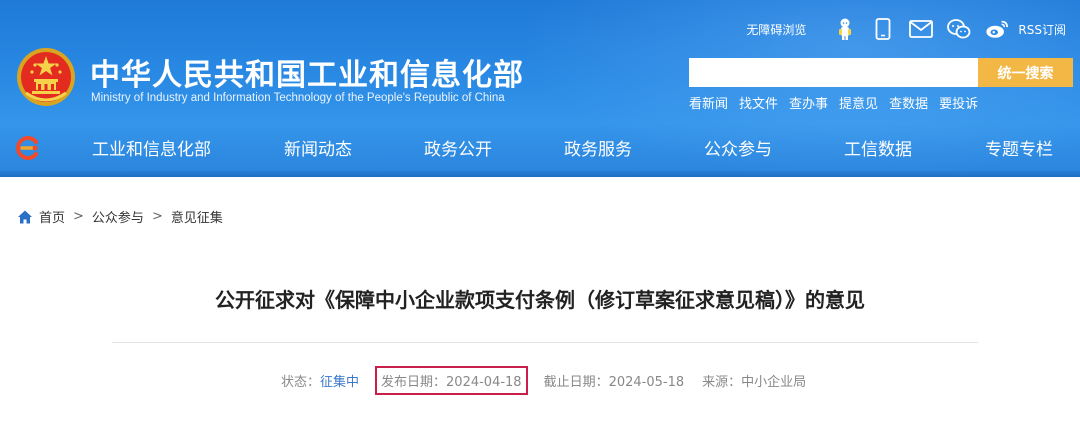  I want to click on main-nav: 工业和信息化部 新闻动态 政务公开 政务服务 公众参与 工信数据 专题专栏, so click(540, 148).